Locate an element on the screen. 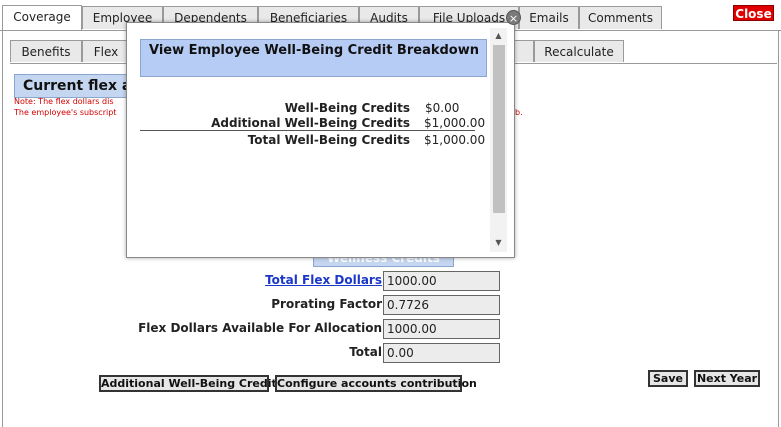 Image resolution: width=781 pixels, height=427 pixels. total-input: 0.00 is located at coordinates (441, 353).